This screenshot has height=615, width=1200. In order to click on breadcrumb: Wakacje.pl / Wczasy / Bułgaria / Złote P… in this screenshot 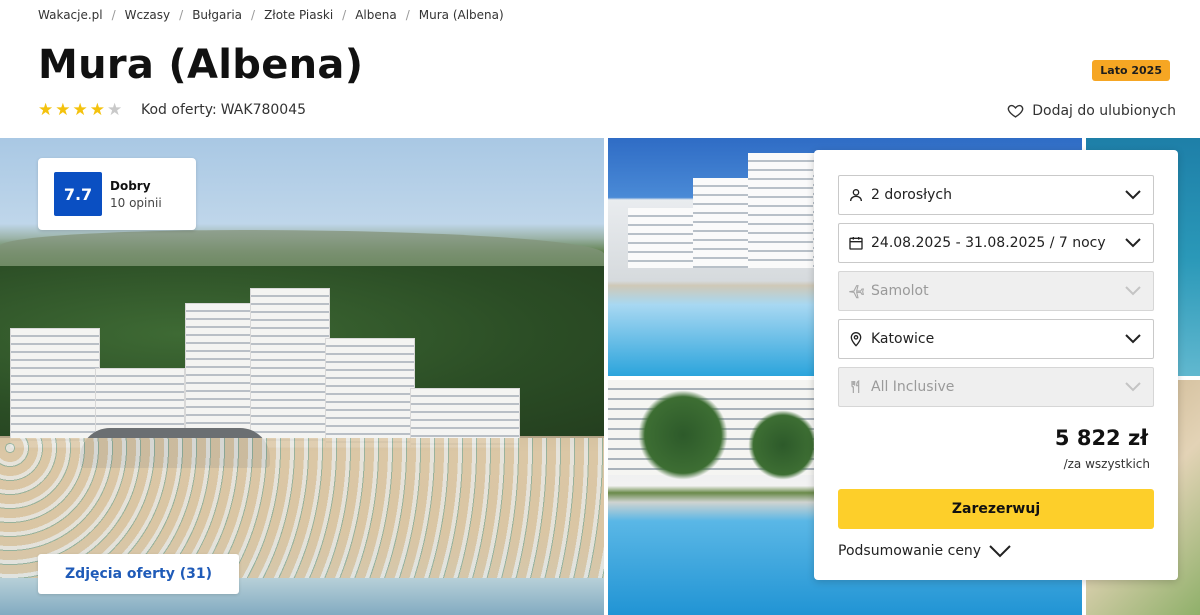, I will do `click(271, 15)`.